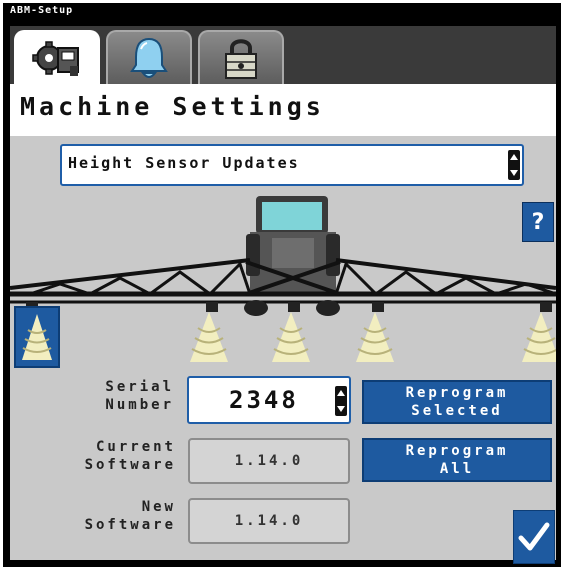 This screenshot has width=566, height=571. Describe the element at coordinates (457, 469) in the screenshot. I see `reprogram-all-label-2: All` at that location.